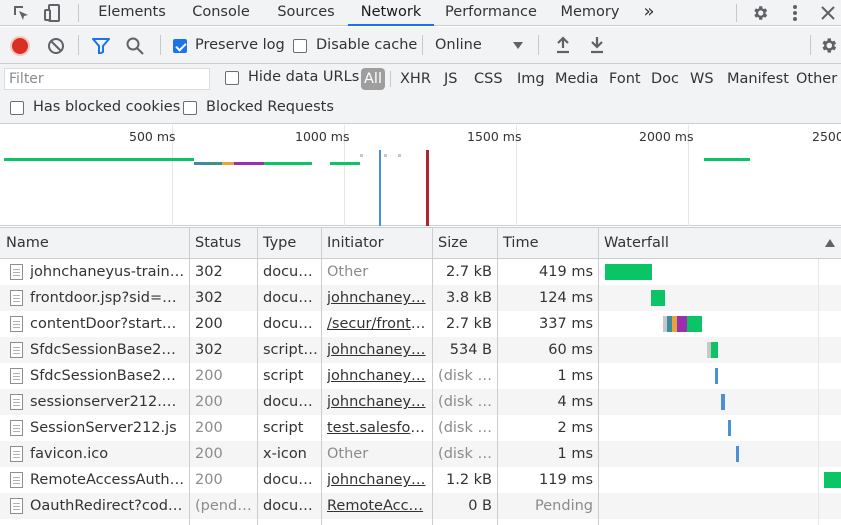 Image resolution: width=841 pixels, height=525 pixels. I want to click on type-filter-doc: Doc, so click(665, 79).